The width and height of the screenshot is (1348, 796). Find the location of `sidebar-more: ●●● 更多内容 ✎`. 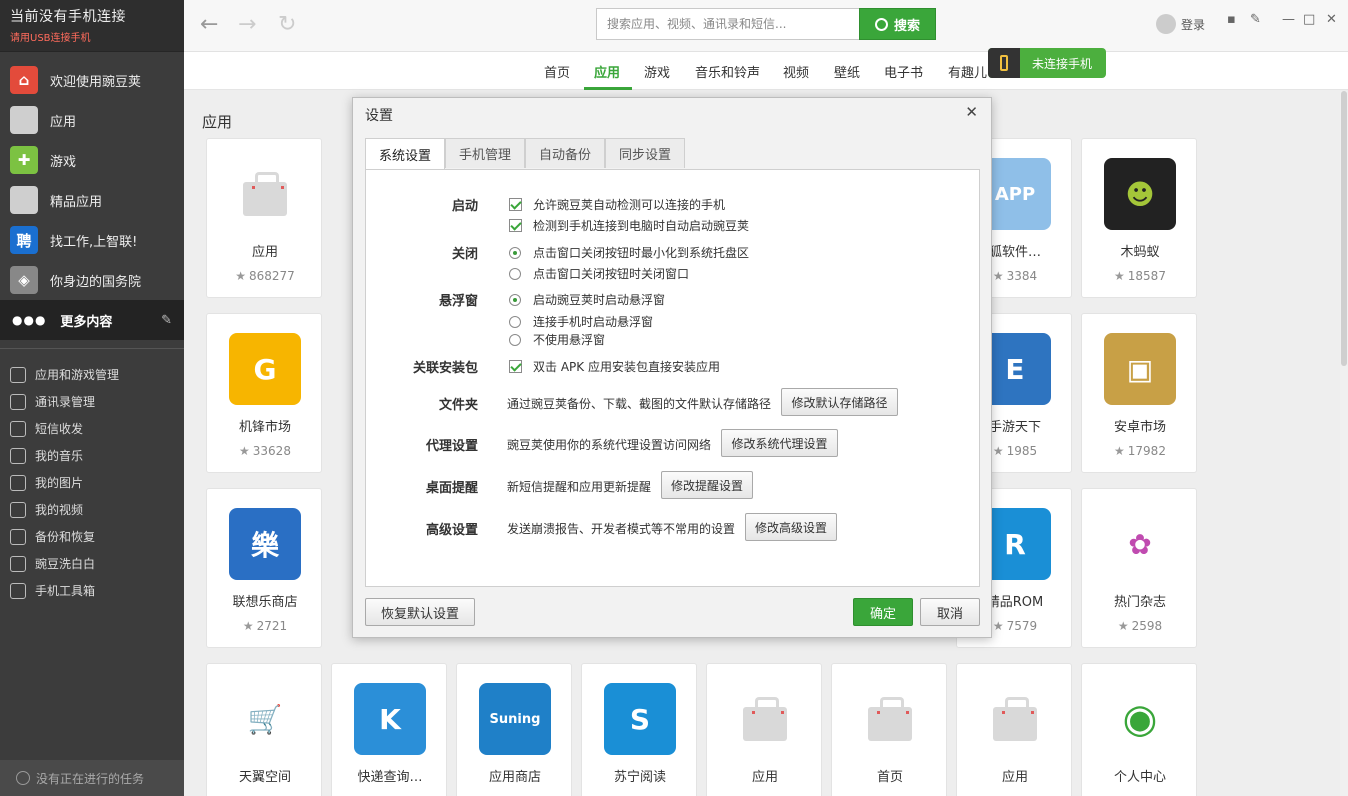

sidebar-more: ●●● 更多内容 ✎ is located at coordinates (92, 320).